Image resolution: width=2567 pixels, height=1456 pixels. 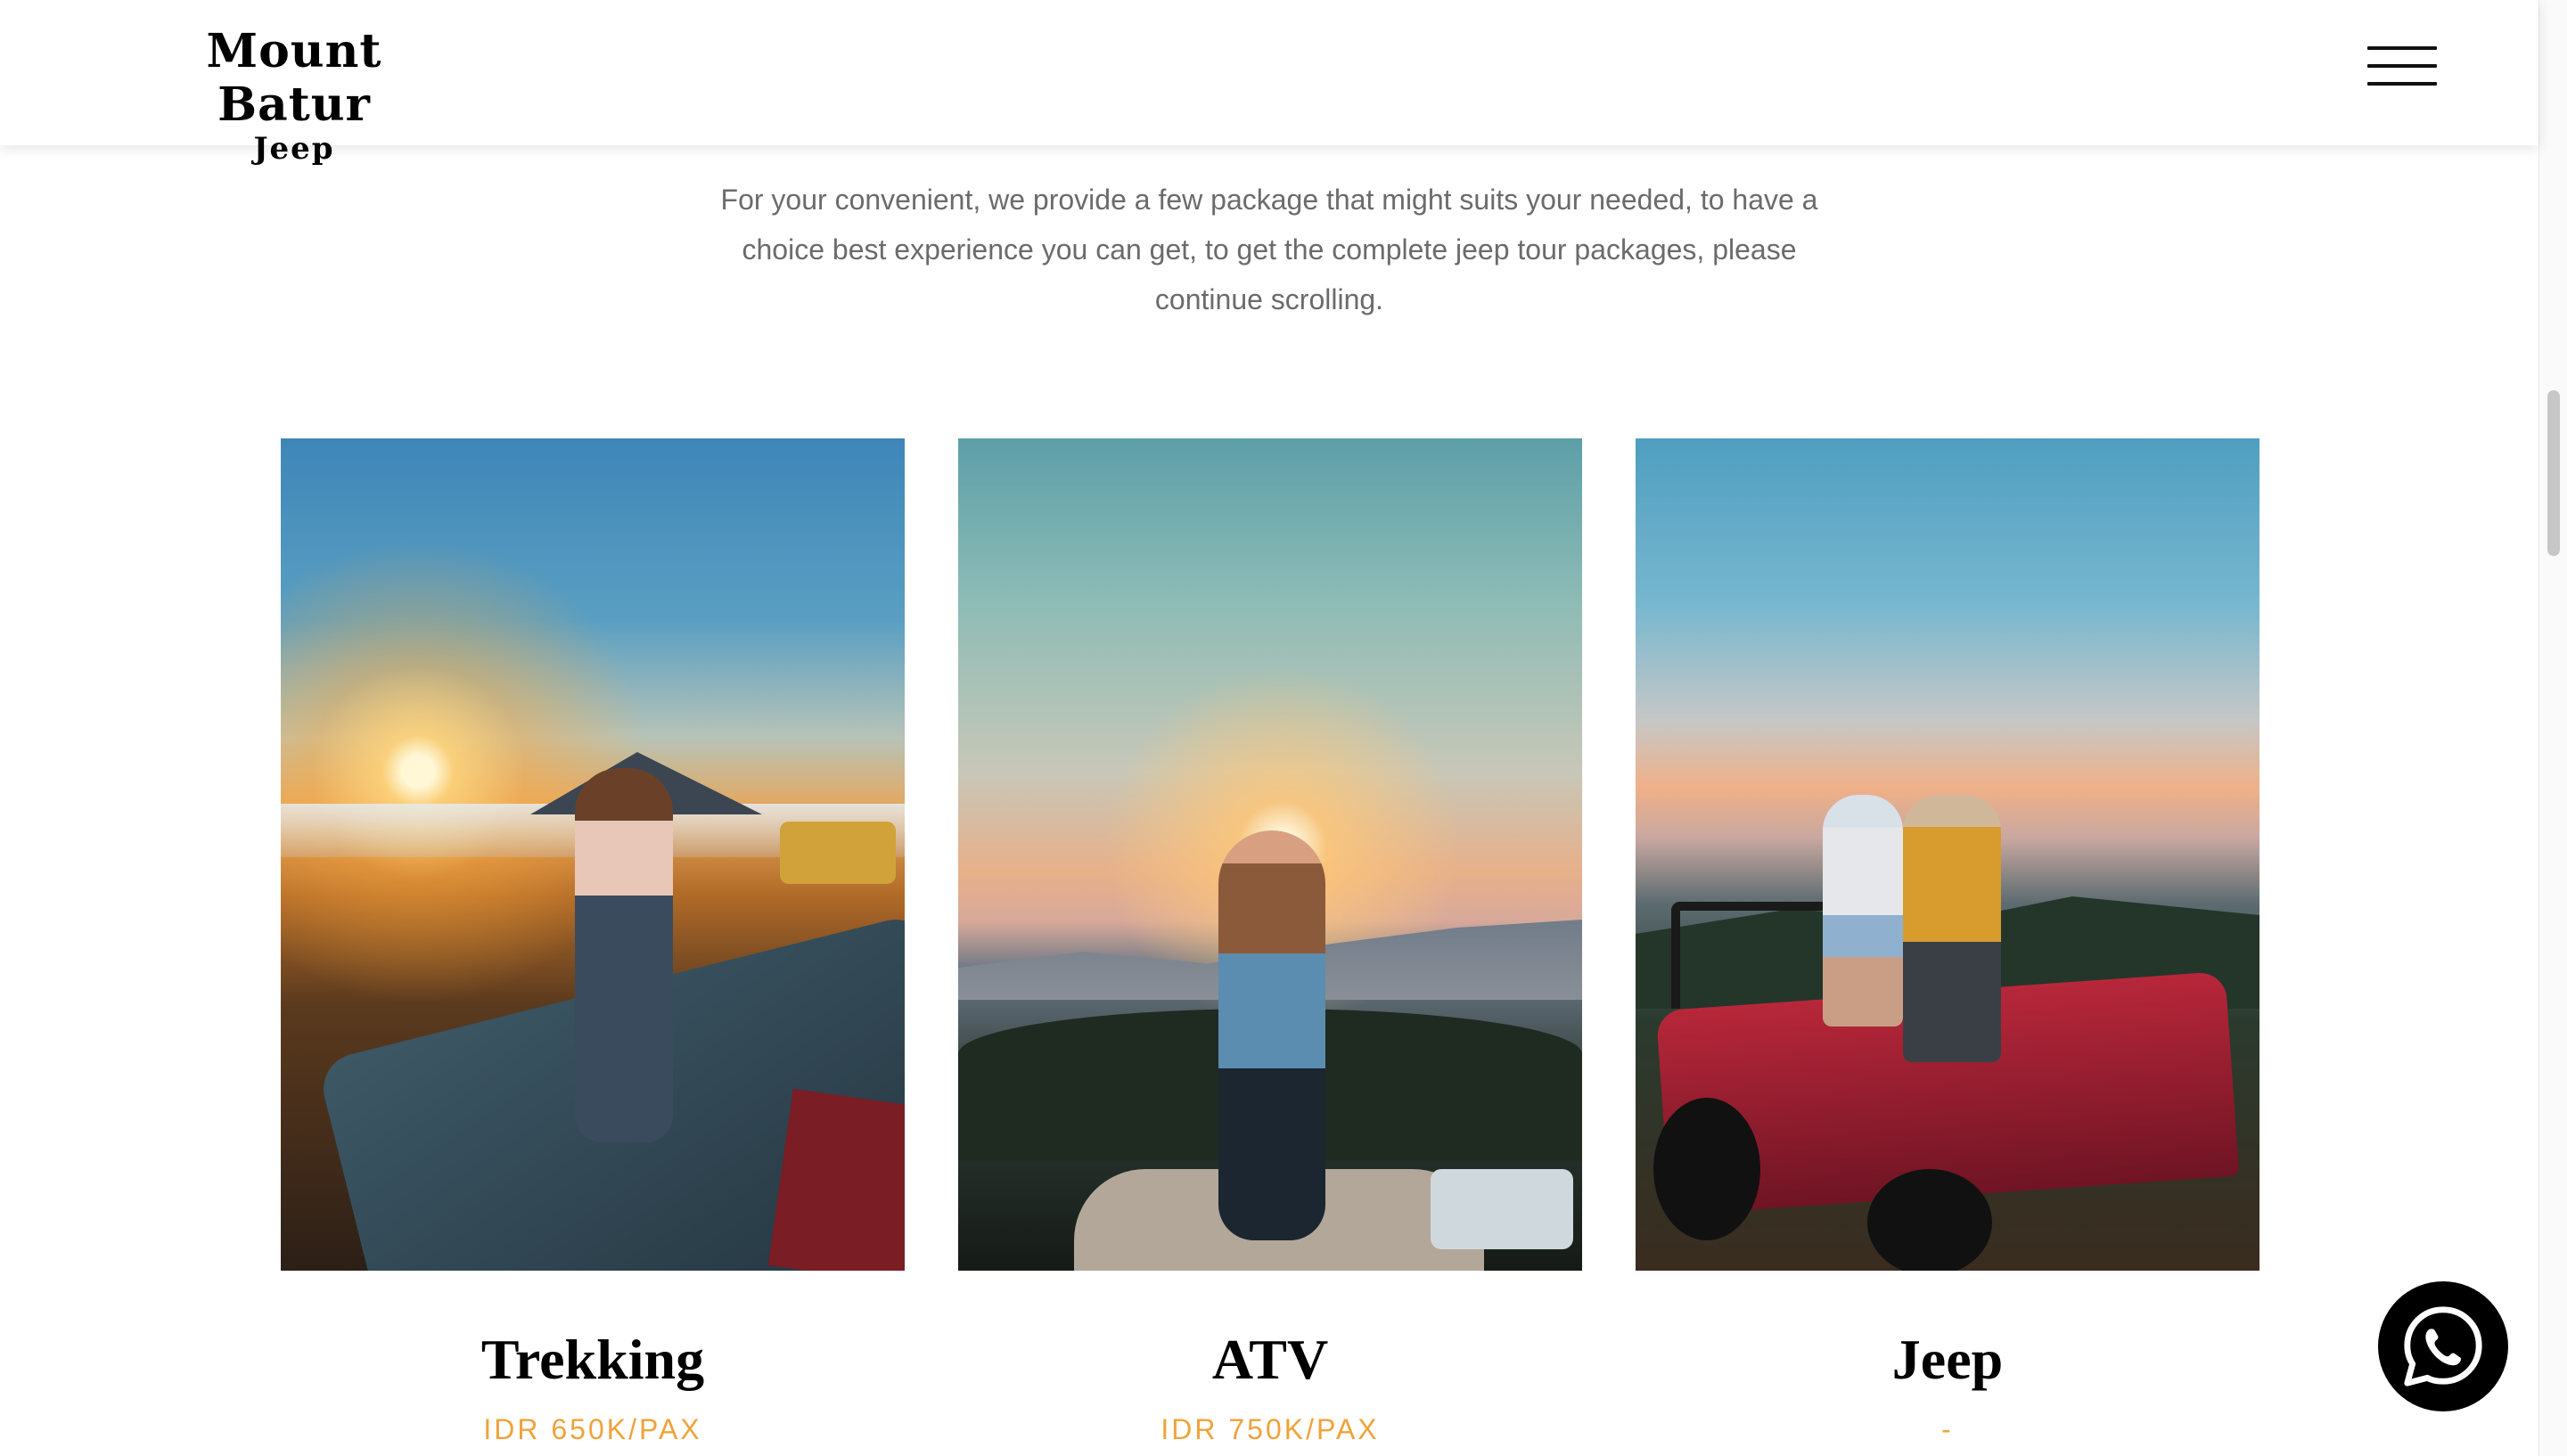 I want to click on menu-button, so click(x=2401, y=67).